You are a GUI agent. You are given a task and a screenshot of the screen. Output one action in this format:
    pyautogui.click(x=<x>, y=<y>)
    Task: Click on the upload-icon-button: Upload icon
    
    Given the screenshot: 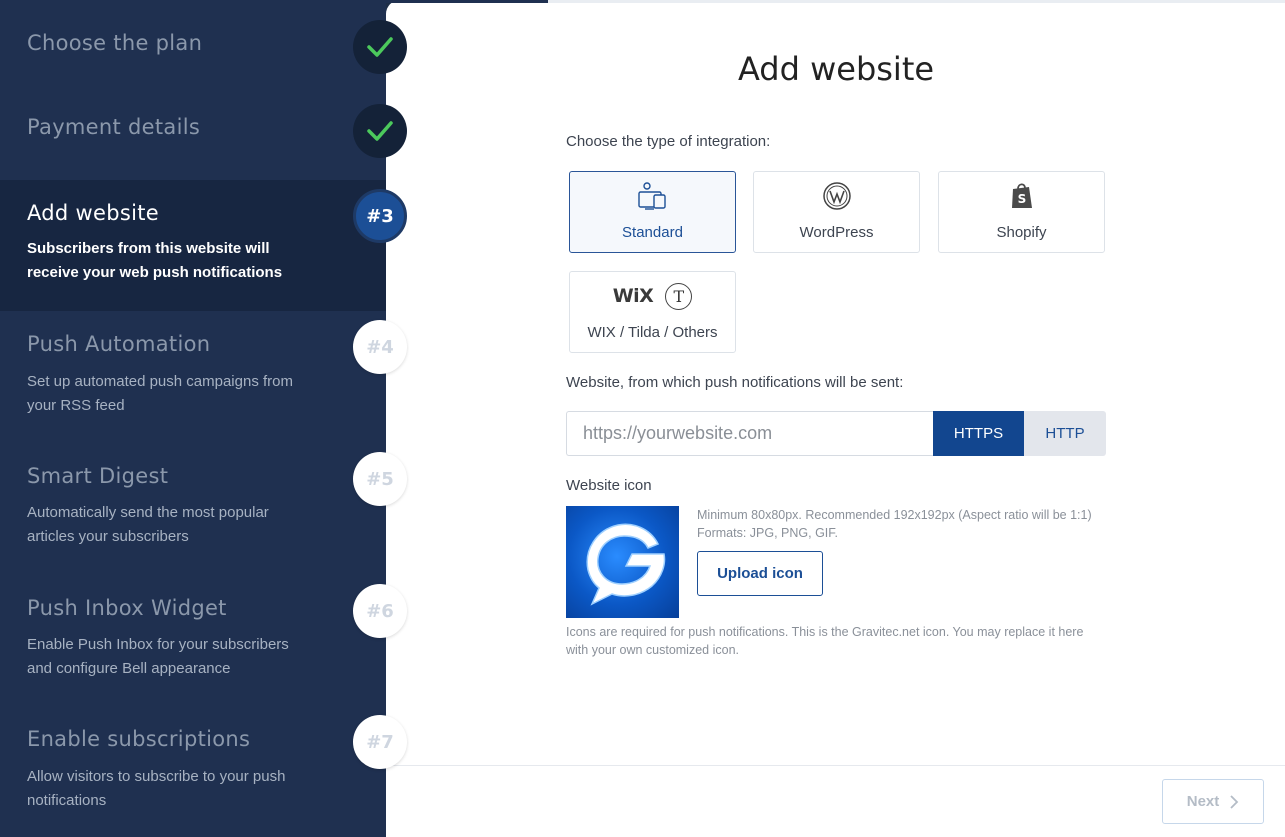 What is the action you would take?
    pyautogui.click(x=760, y=573)
    